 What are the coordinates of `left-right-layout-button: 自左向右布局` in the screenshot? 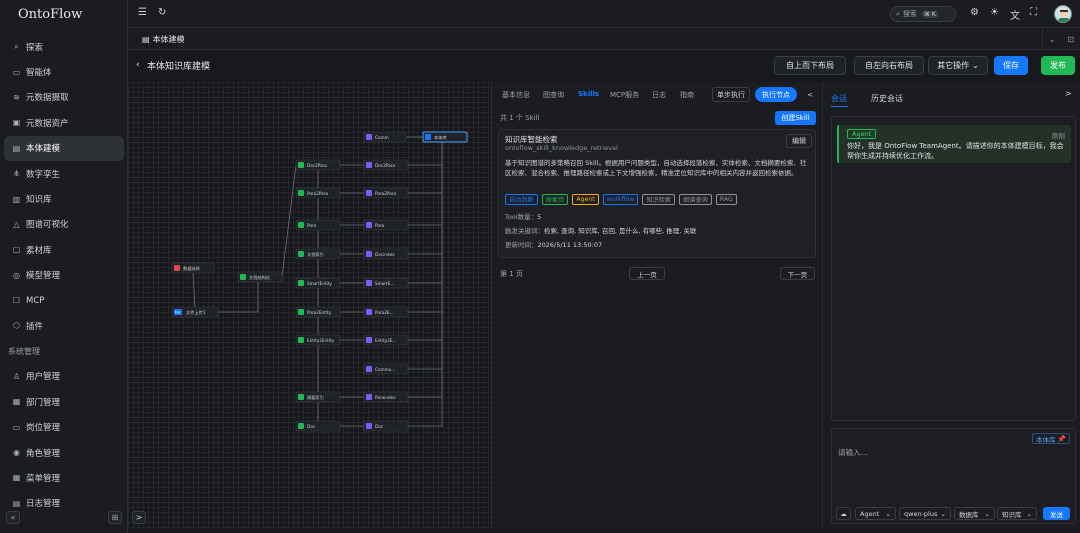 It's located at (889, 65).